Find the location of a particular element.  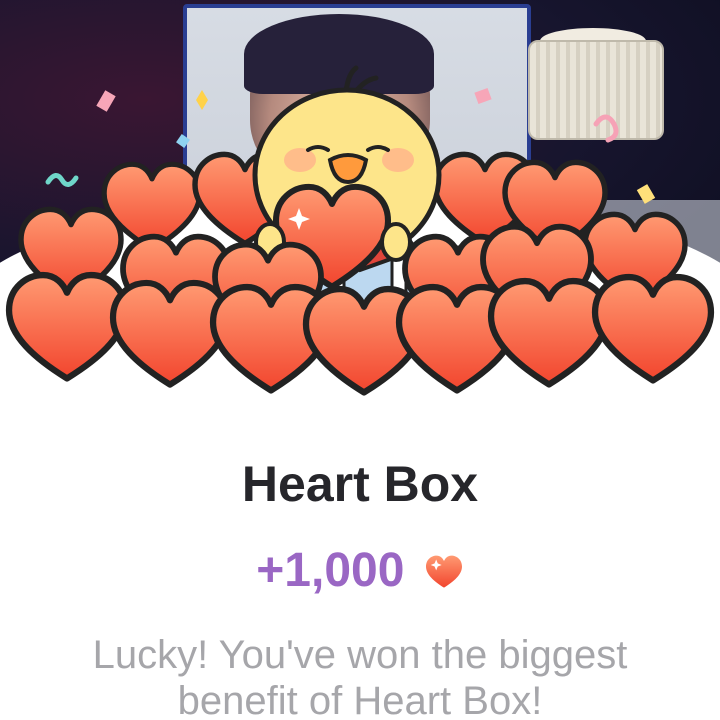

reward-amount-row: +1,000 is located at coordinates (360, 569).